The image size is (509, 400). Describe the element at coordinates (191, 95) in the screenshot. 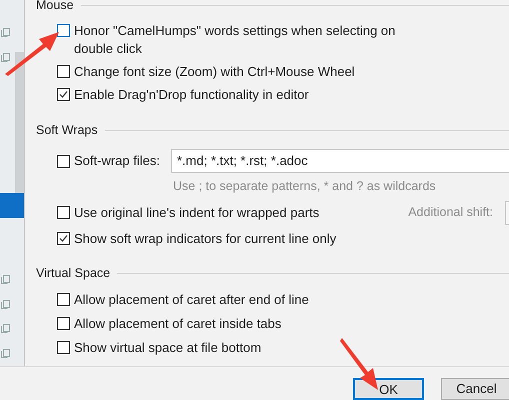

I see `checkbox-label: Enable Drag'n'Drop functionality in editor` at that location.